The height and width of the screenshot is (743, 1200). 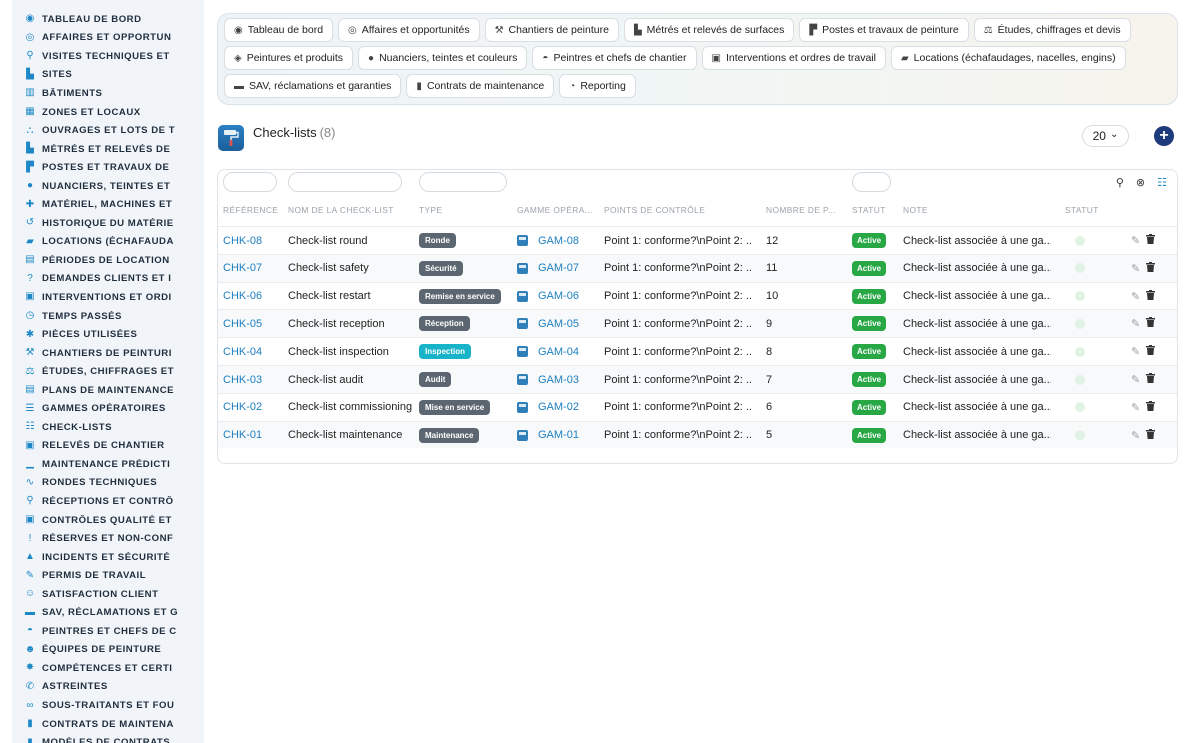 What do you see at coordinates (289, 58) in the screenshot?
I see `nav-button: ◈ Peintures et produits` at bounding box center [289, 58].